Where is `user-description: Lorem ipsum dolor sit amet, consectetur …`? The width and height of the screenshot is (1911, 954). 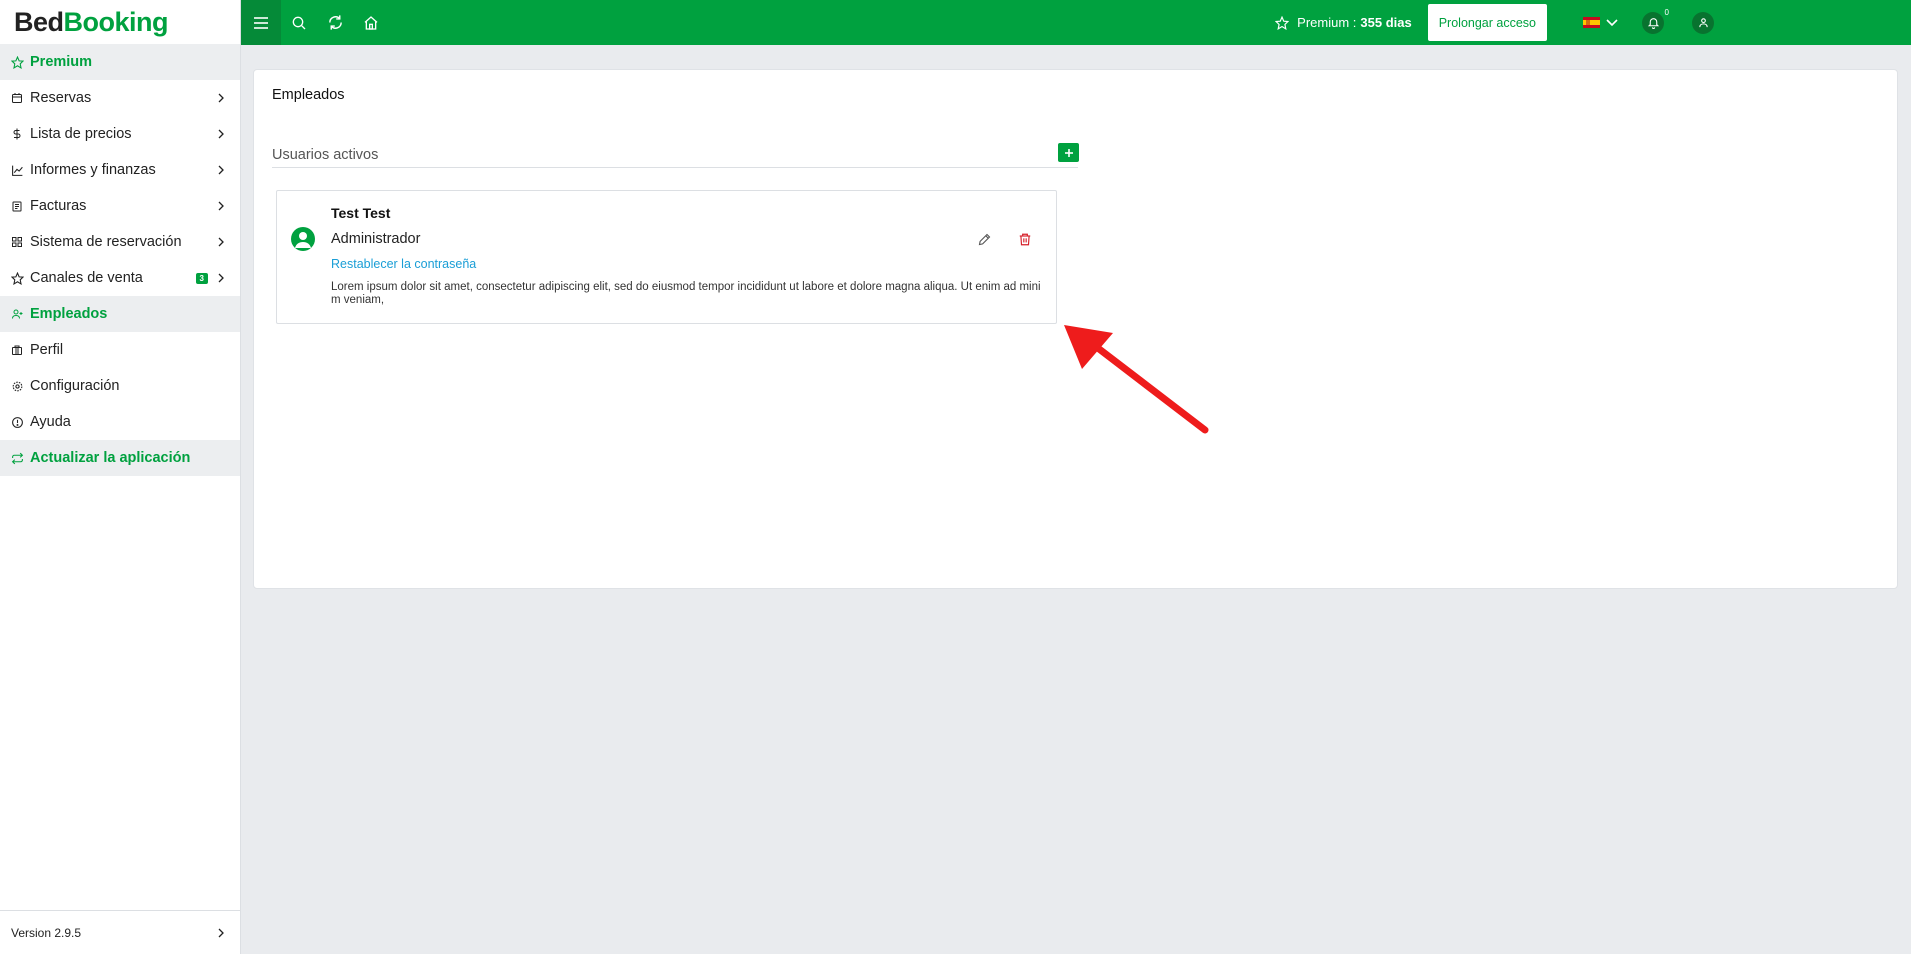
user-description: Lorem ipsum dolor sit amet, consectetur … is located at coordinates (686, 293).